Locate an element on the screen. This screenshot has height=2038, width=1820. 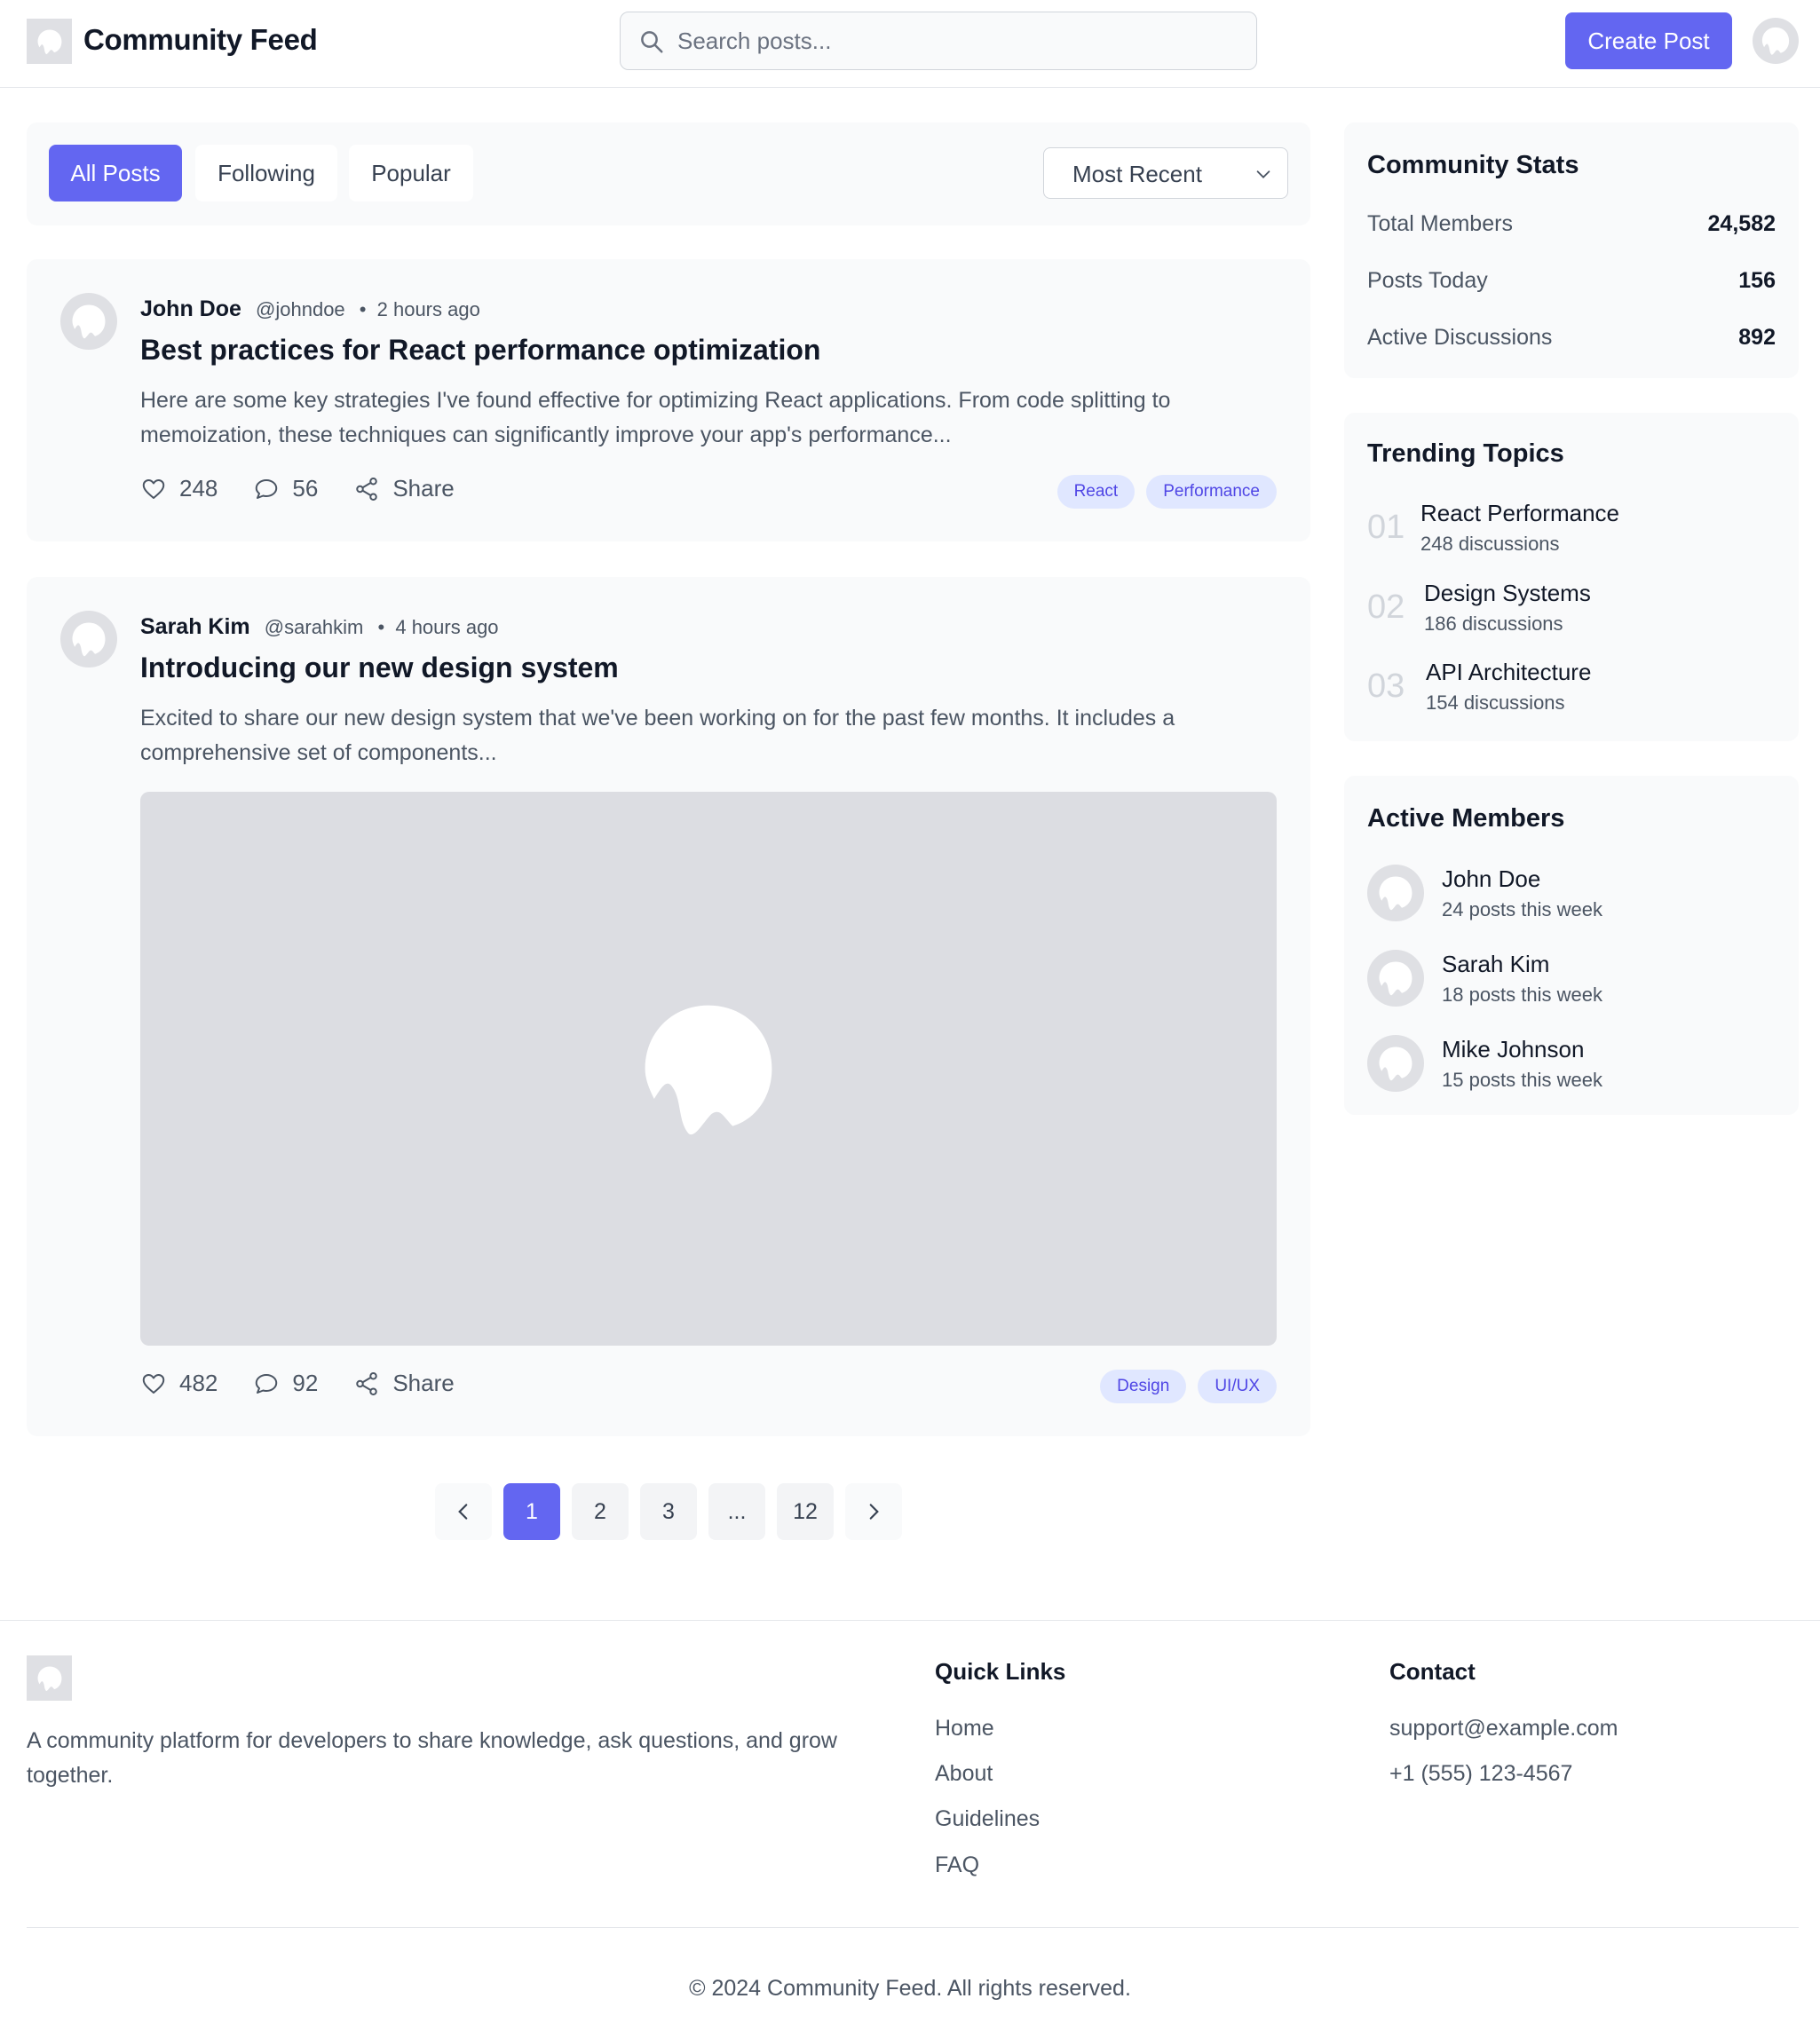
search-box is located at coordinates (938, 41).